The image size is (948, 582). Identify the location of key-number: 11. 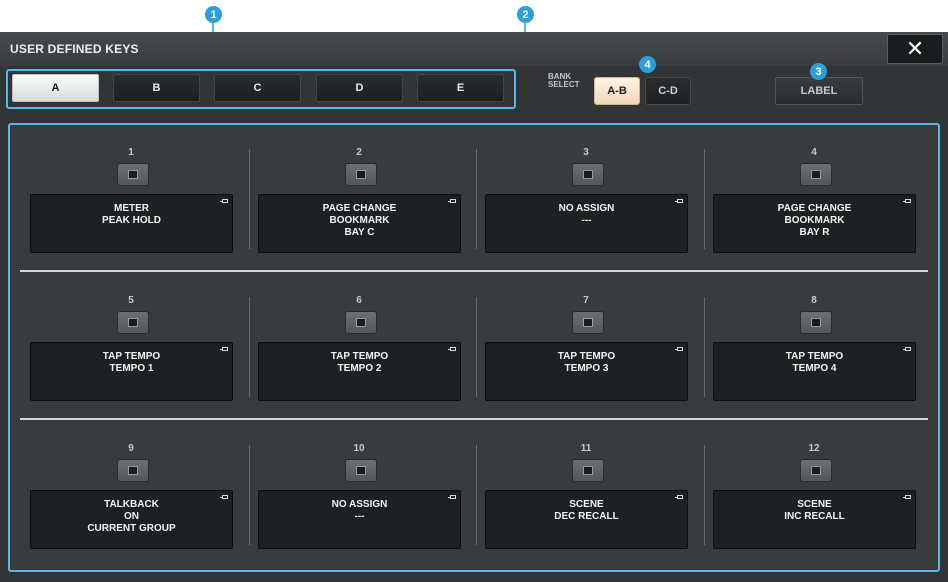
(586, 448).